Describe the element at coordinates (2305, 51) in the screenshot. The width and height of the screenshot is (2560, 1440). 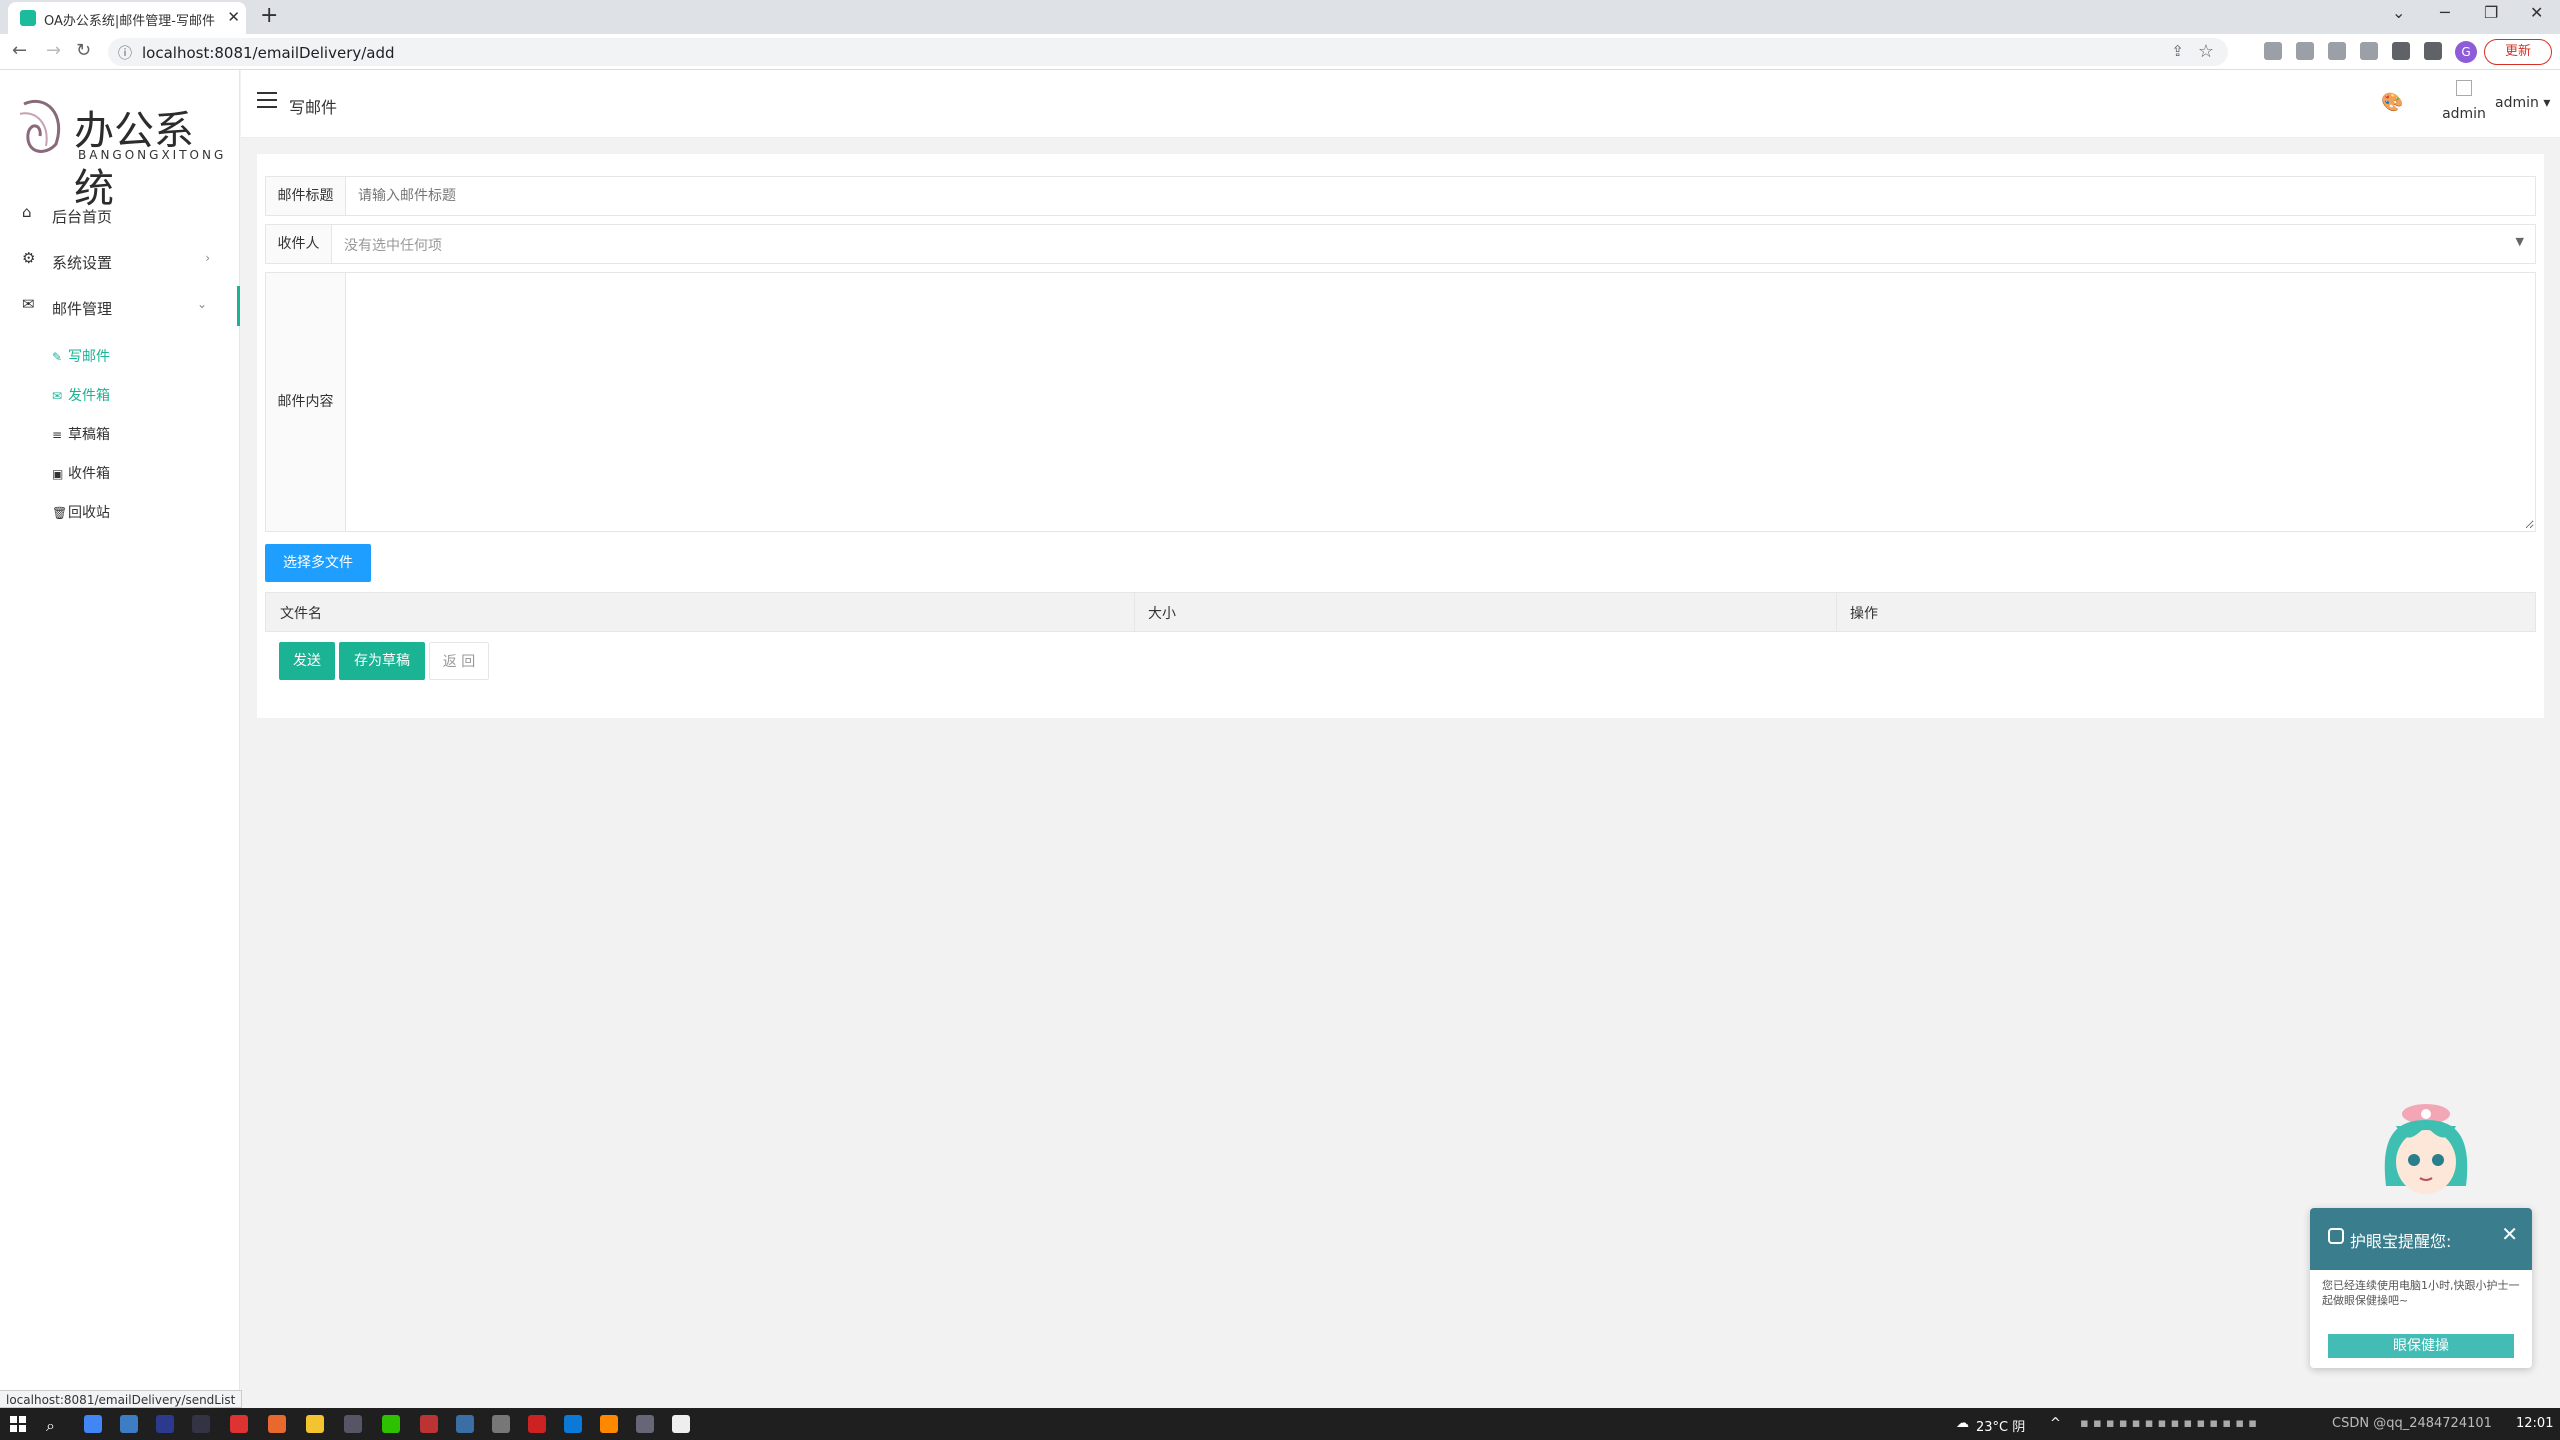
I see `screenshot-icon` at that location.